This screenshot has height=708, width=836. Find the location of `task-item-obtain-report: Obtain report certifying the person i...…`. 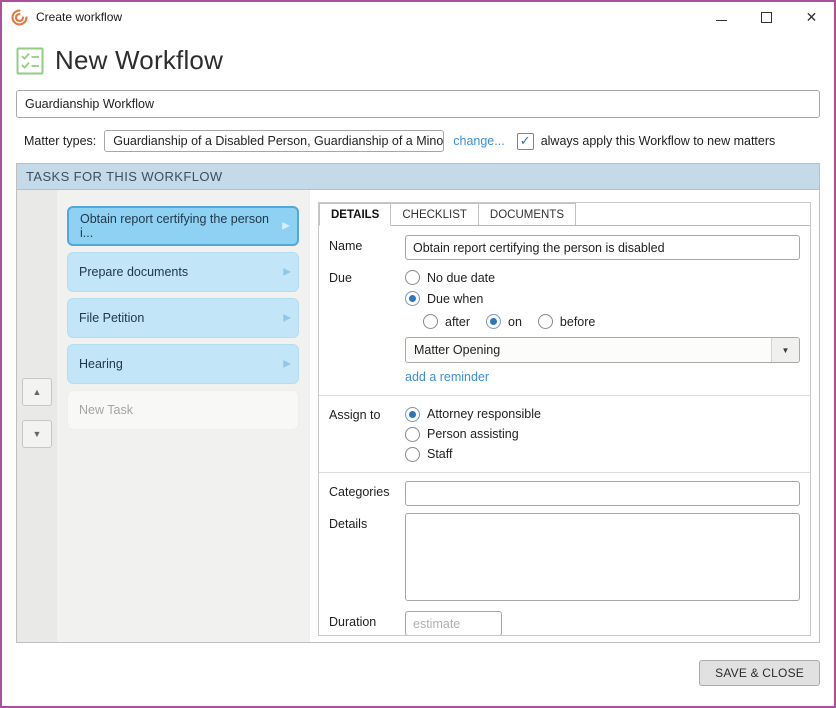

task-item-obtain-report: Obtain report certifying the person i...… is located at coordinates (183, 226).